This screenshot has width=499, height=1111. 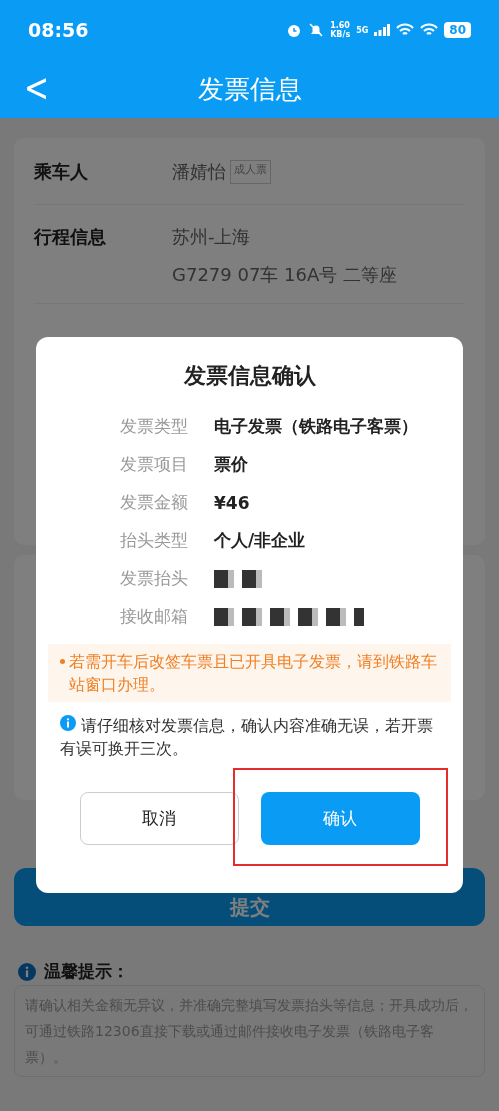 I want to click on warning-text: 若需开车后改签车票且已开具电子发票，请到铁路车站窗口办理。, so click(x=253, y=673).